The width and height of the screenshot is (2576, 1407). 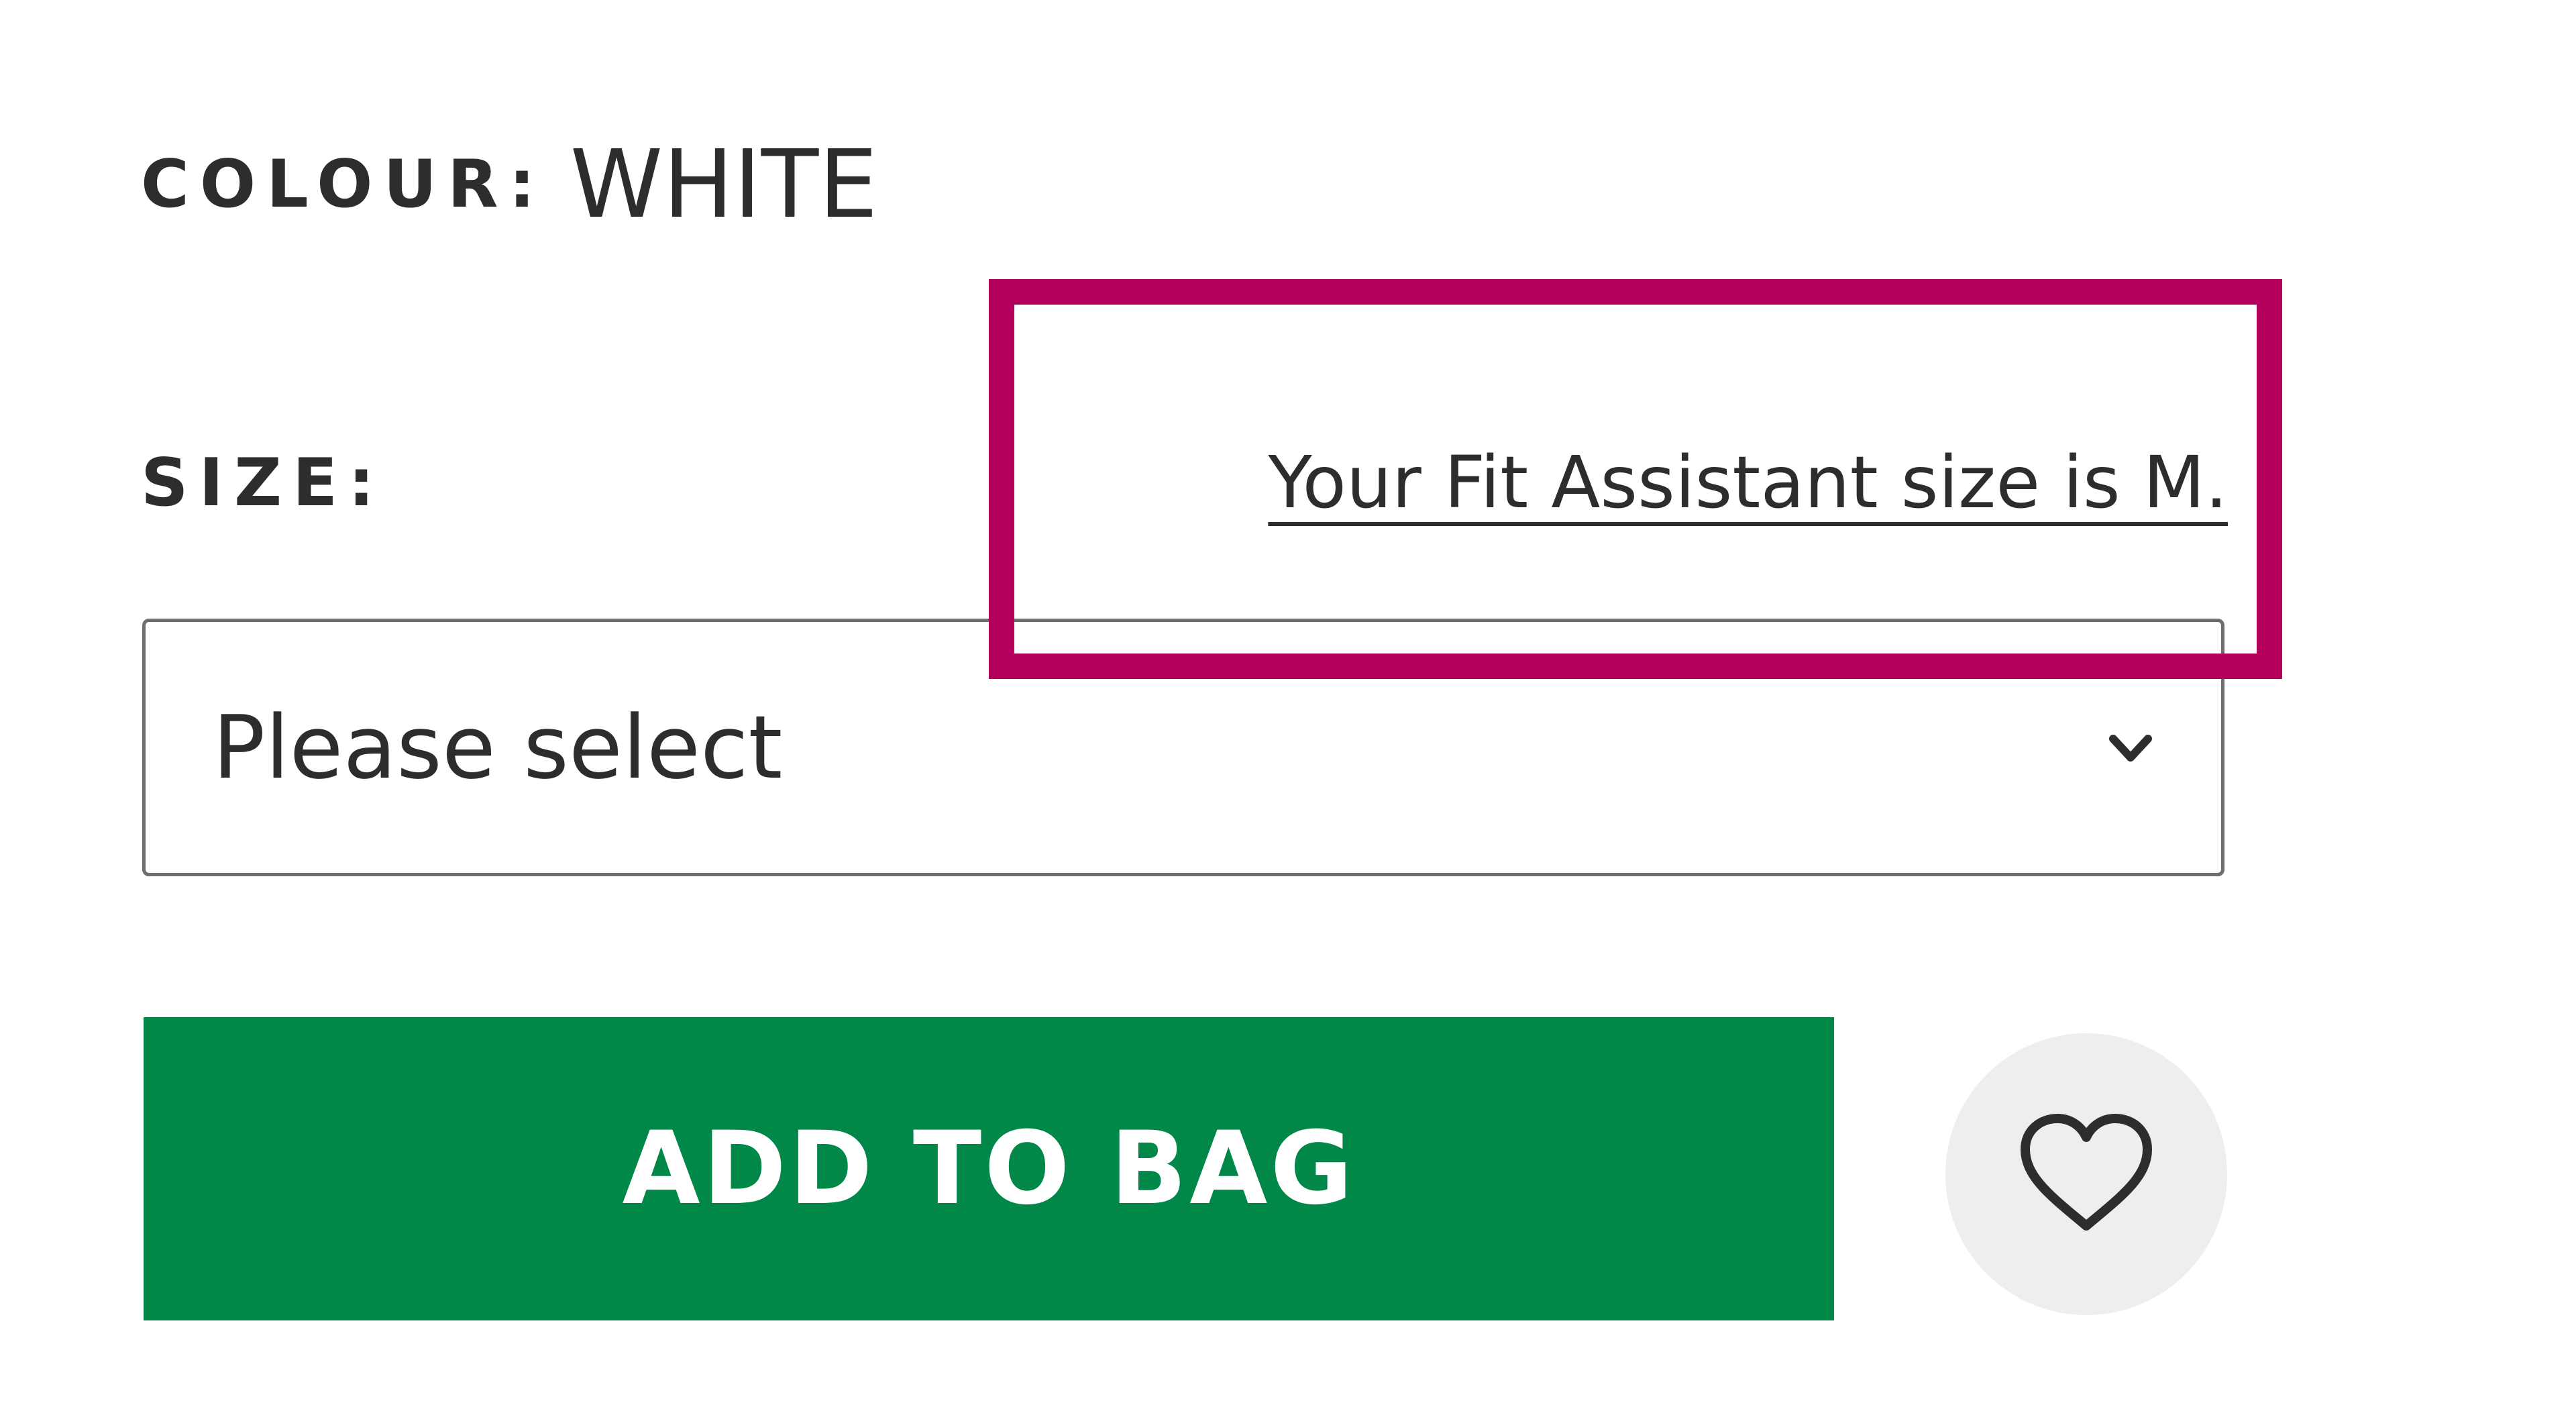 I want to click on add-to-bag-button: ADD TO BAG, so click(x=989, y=1168).